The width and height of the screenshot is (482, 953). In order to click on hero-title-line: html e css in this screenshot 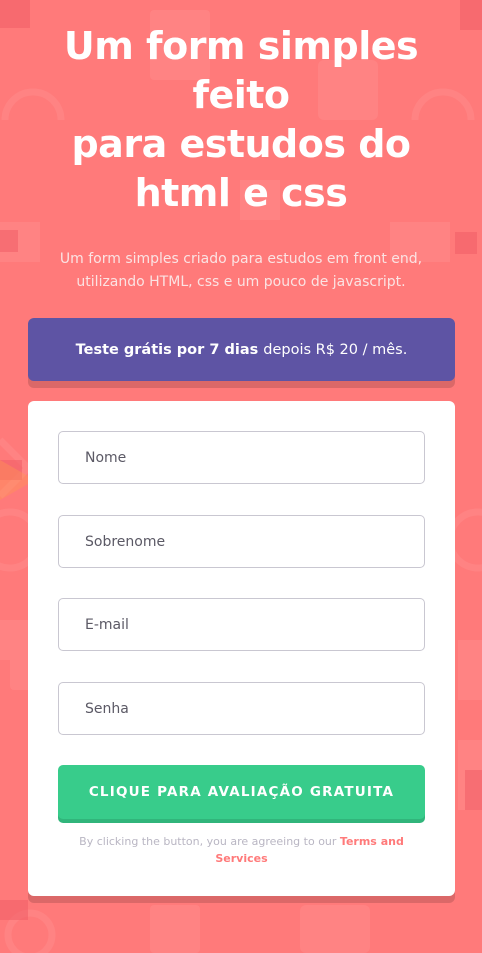, I will do `click(241, 193)`.